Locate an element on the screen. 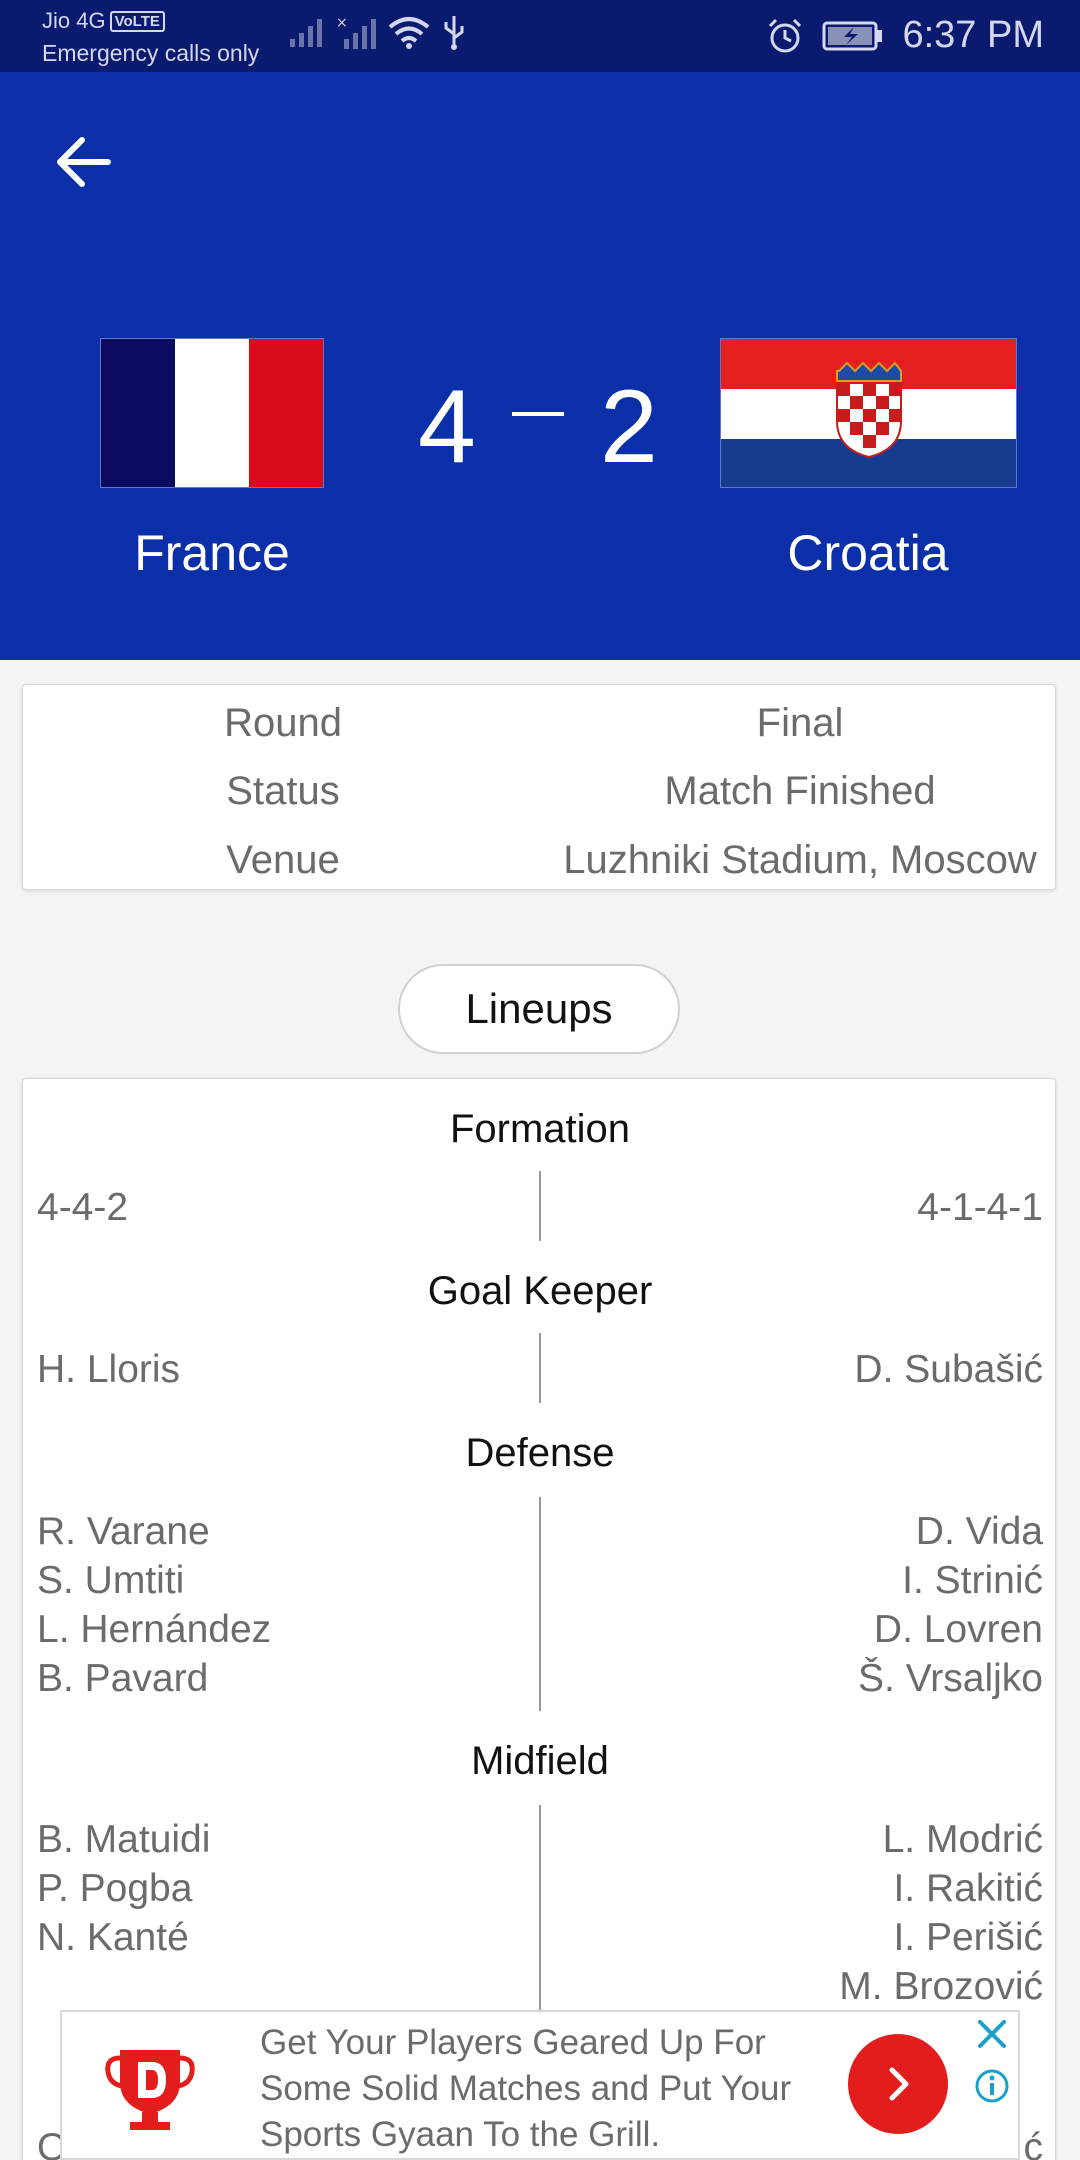 The height and width of the screenshot is (2160, 1080). chevron-right-icon is located at coordinates (899, 2084).